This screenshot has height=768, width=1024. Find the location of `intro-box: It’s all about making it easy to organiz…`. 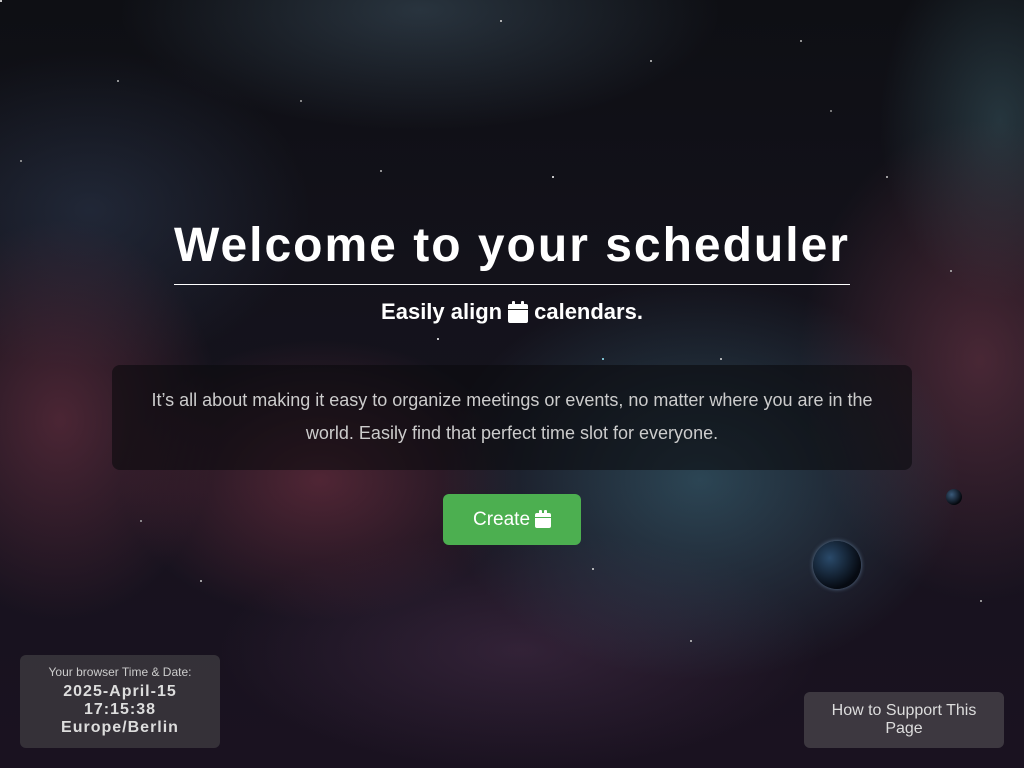

intro-box: It’s all about making it easy to organiz… is located at coordinates (512, 417).